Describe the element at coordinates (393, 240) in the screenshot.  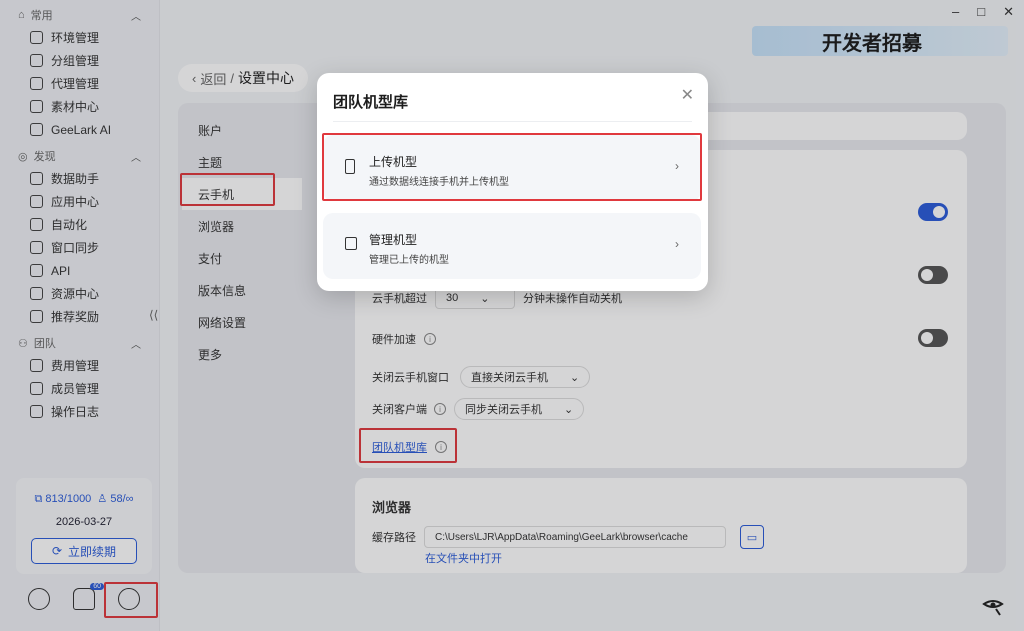
I see `option-title: 管理机型` at that location.